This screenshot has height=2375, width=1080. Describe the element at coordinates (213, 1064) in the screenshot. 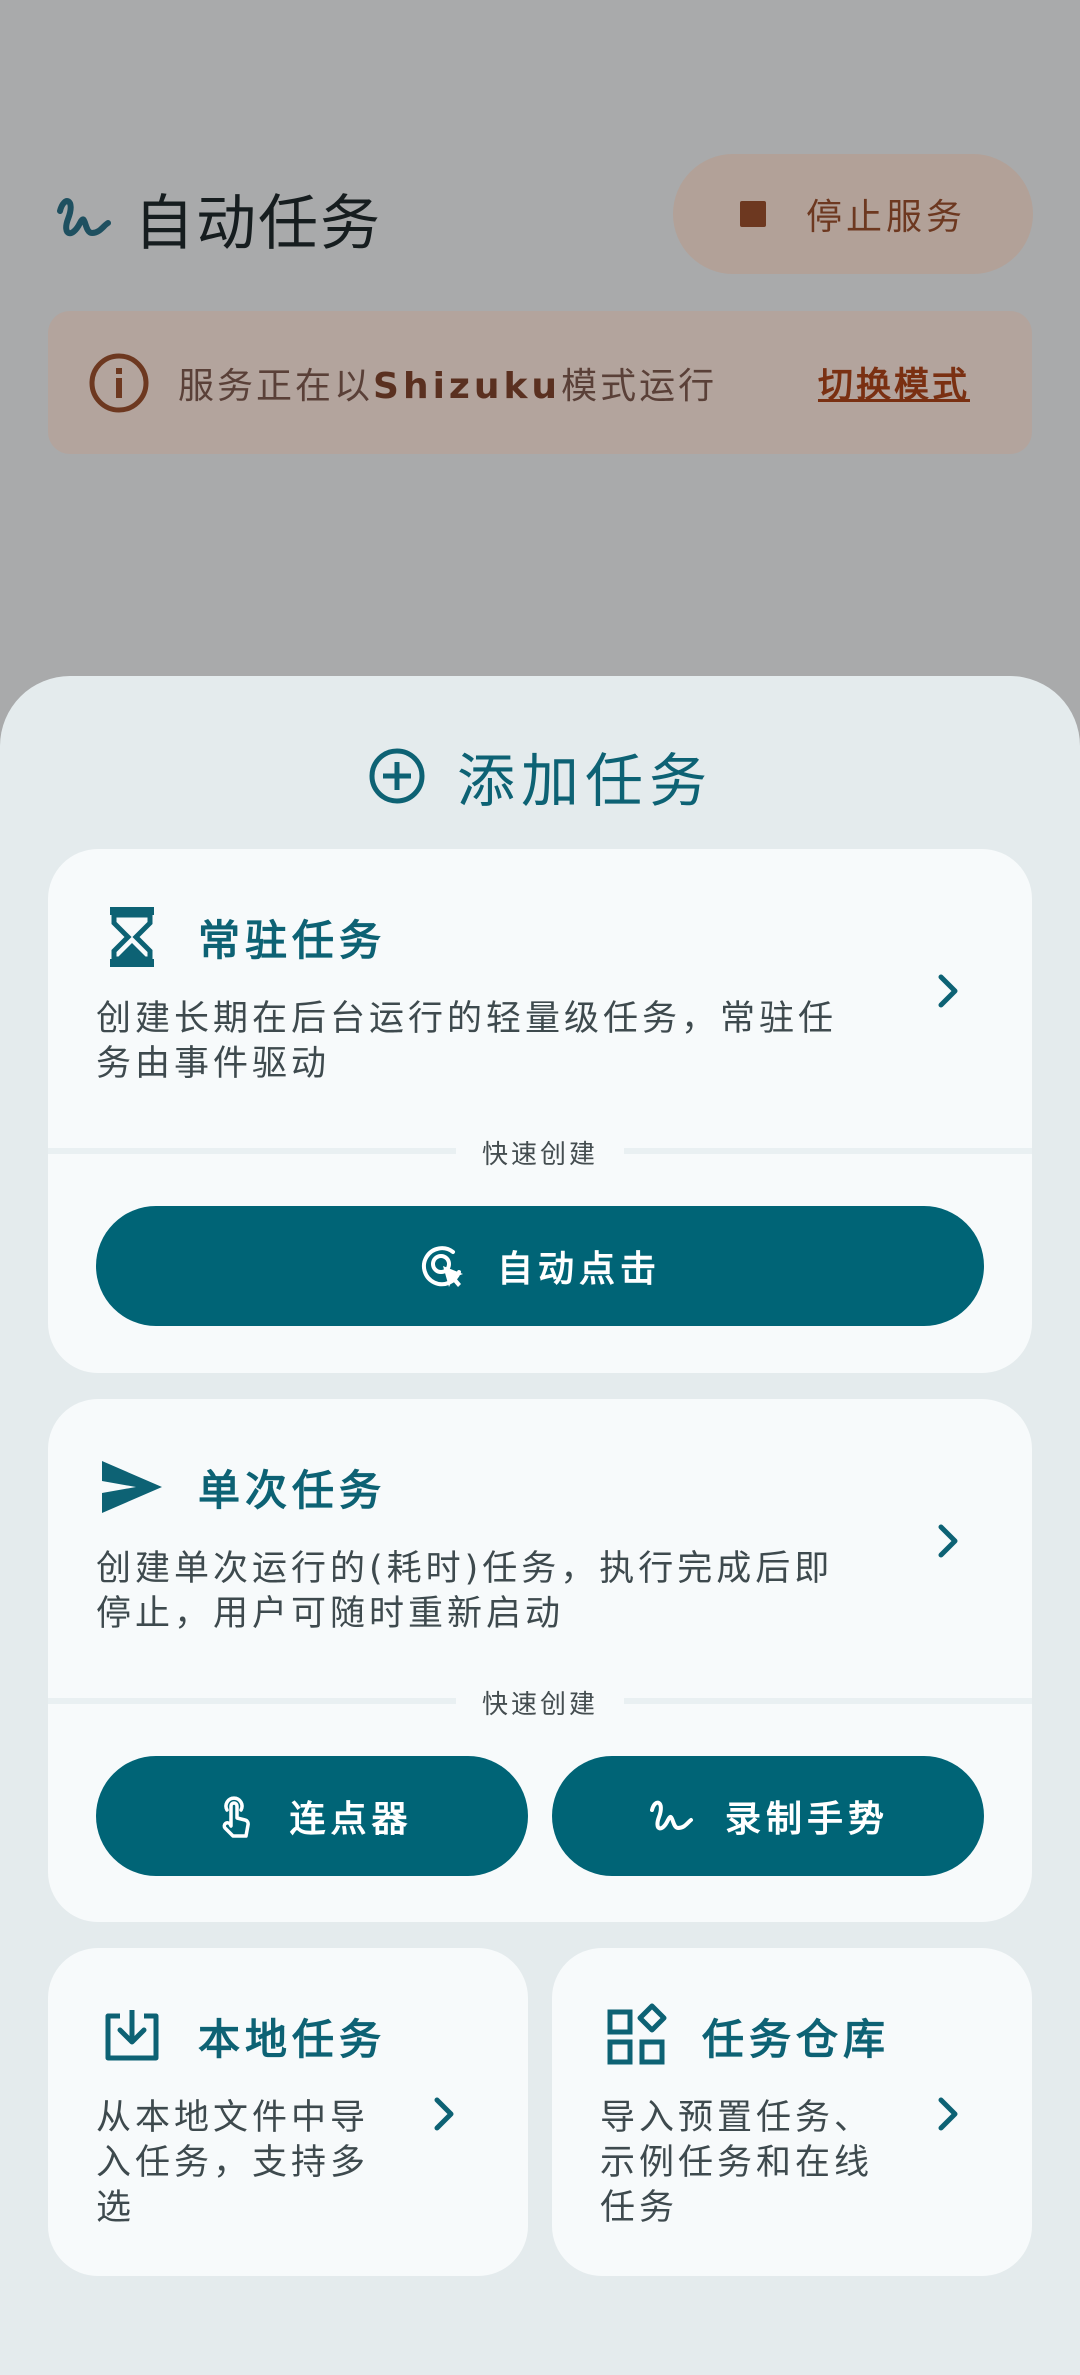

I see `resident-desc-line: 务由事件驱动` at that location.